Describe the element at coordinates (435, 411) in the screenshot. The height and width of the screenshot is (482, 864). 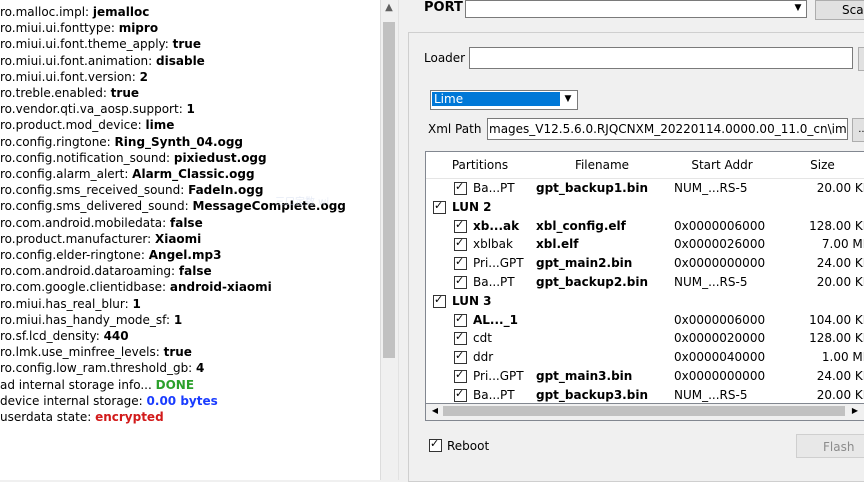
I see `scroll-left-arrow-icon: ◀` at that location.